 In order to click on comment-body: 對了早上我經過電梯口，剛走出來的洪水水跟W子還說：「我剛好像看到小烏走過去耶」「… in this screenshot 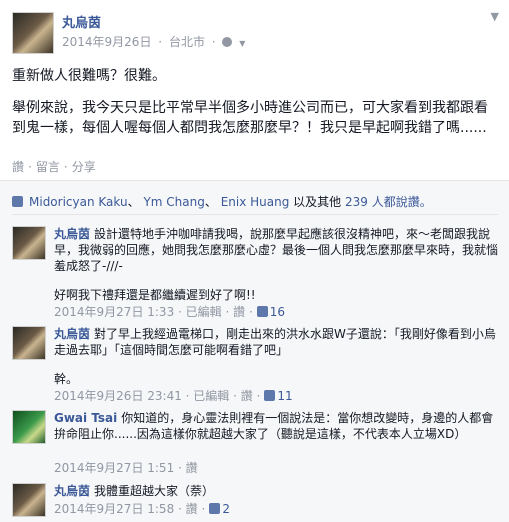, I will do `click(275, 342)`.